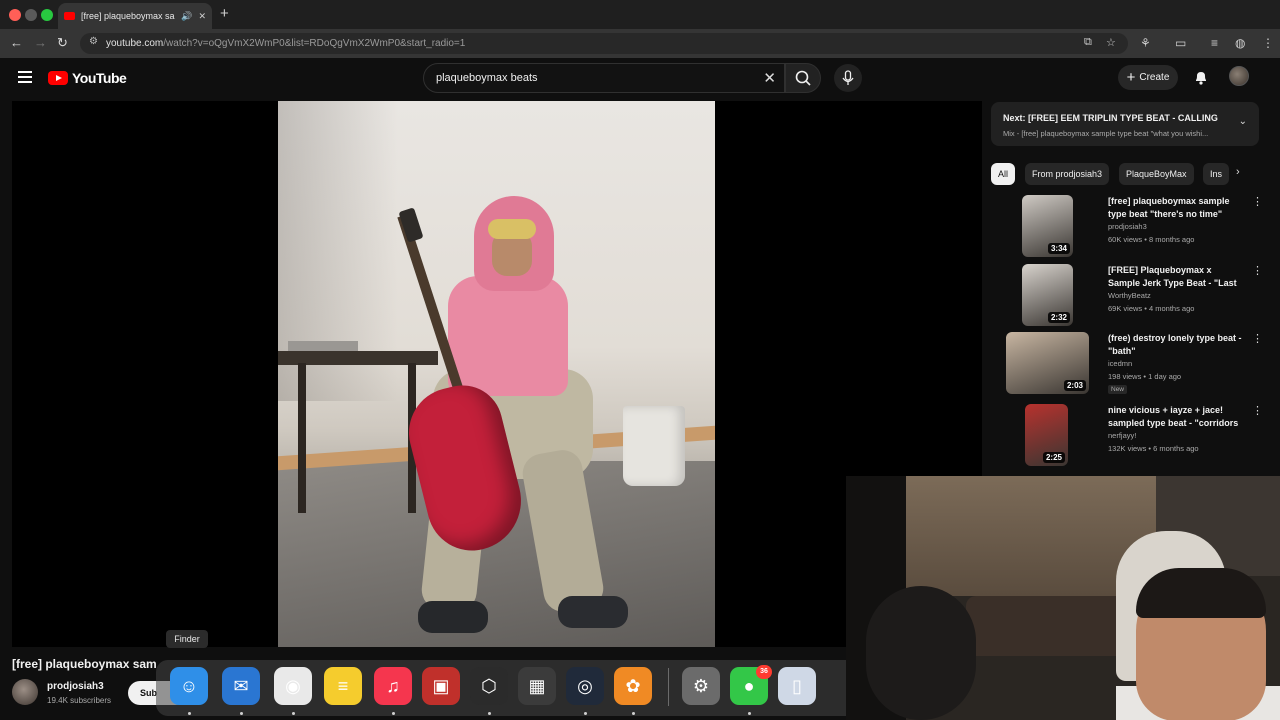 The width and height of the screenshot is (1280, 720). What do you see at coordinates (1047, 363) in the screenshot?
I see `video-thumbnail: 2:03` at bounding box center [1047, 363].